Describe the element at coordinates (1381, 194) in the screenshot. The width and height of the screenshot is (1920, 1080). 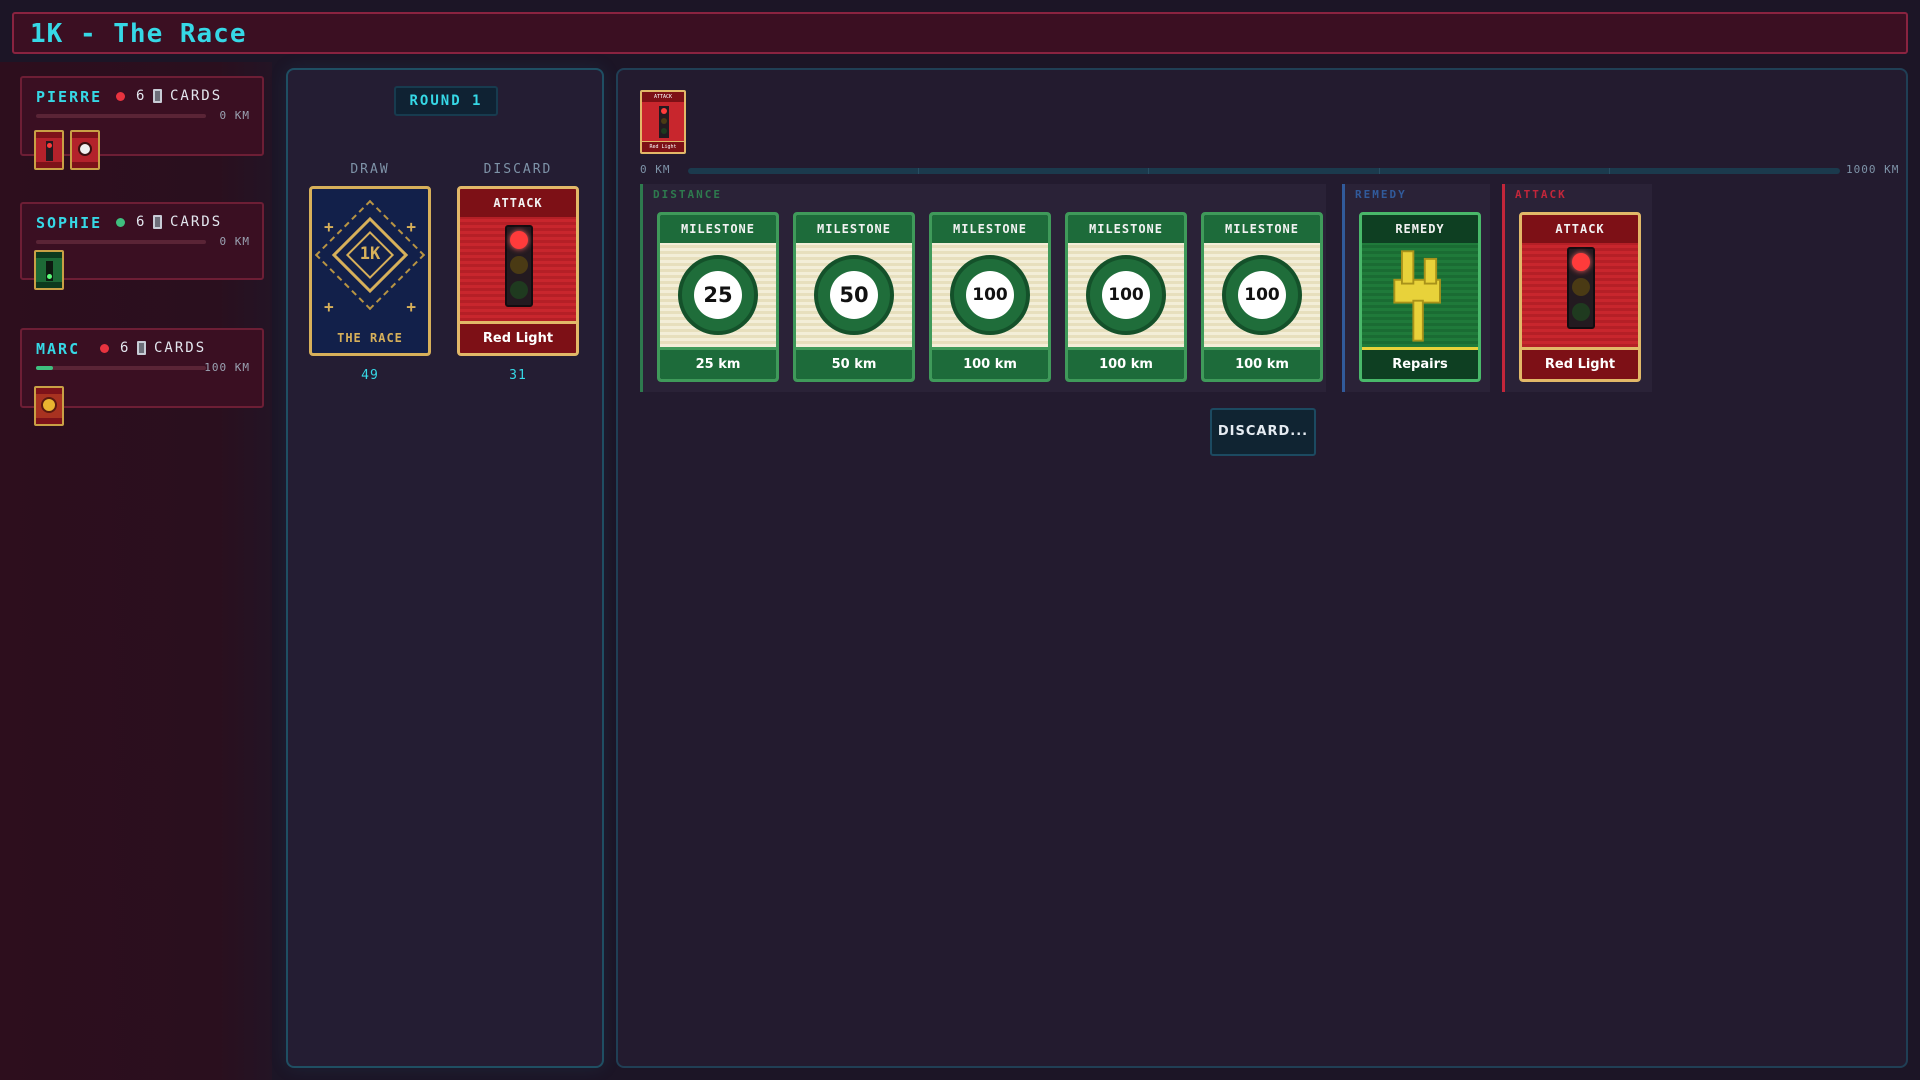
I see `group-label: REMEDY` at that location.